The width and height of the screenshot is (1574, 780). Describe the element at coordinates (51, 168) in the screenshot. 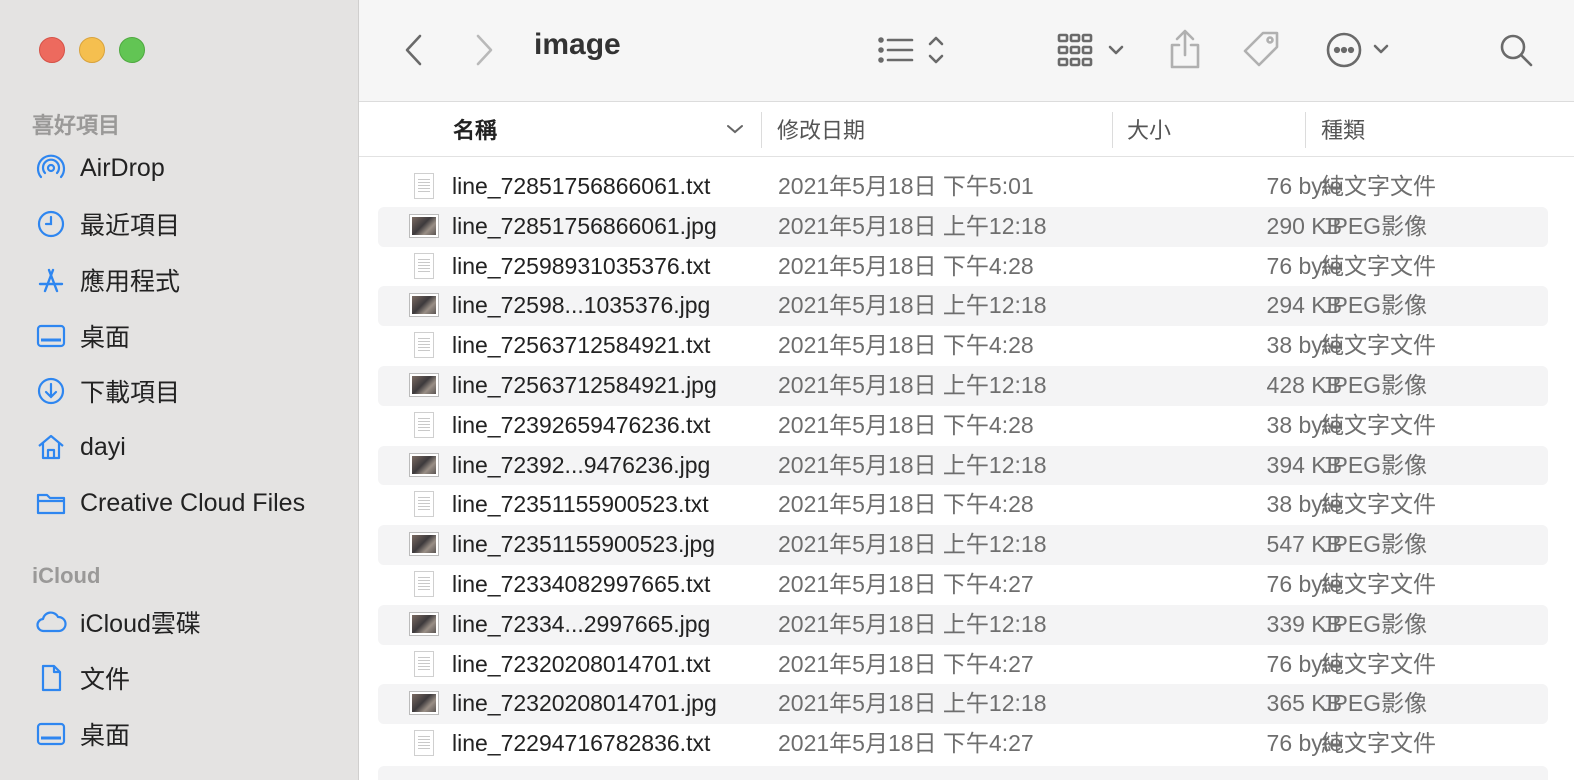

I see `airdrop-icon` at that location.